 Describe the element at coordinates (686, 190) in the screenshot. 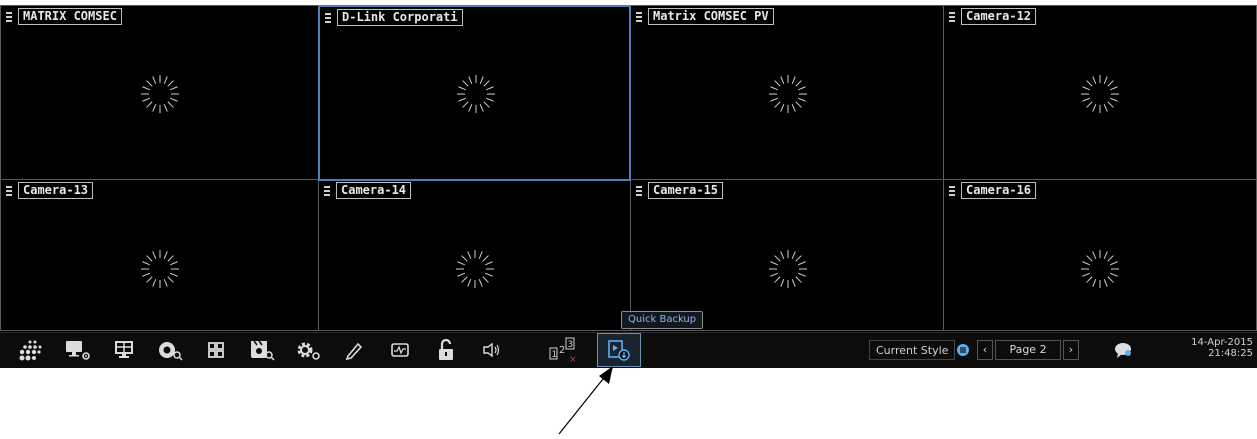

I see `camera-title: Camera-15` at that location.